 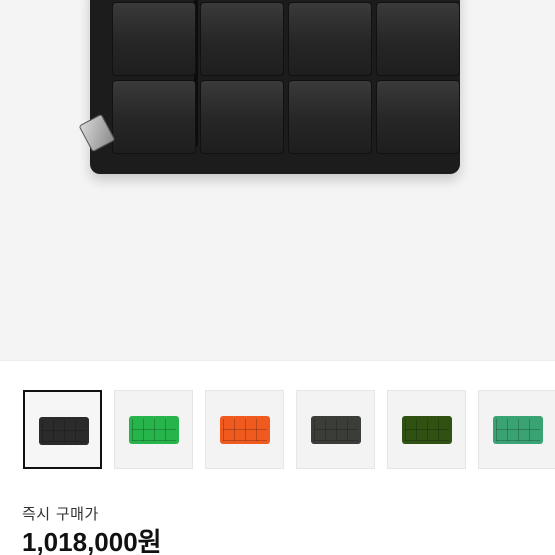 I want to click on thumbnail-green, so click(x=153, y=429).